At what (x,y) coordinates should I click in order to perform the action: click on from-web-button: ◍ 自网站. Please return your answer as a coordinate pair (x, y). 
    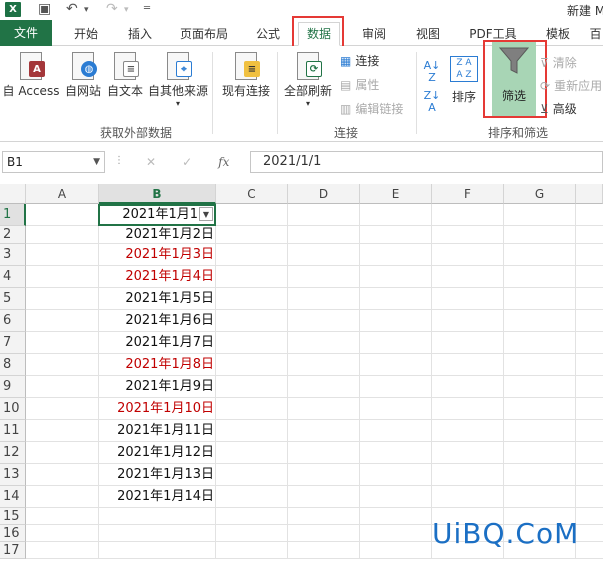
    Looking at the image, I should click on (83, 75).